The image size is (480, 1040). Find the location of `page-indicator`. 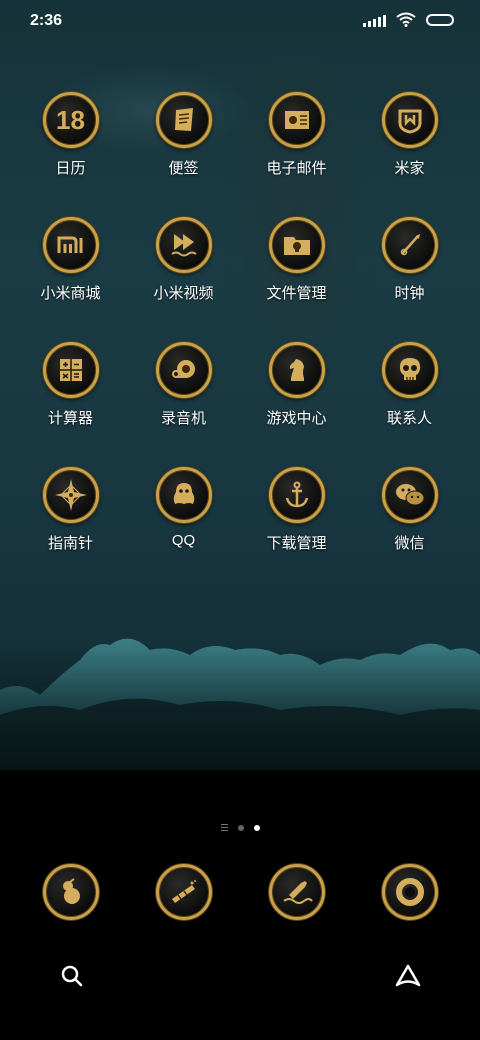

page-indicator is located at coordinates (240, 827).